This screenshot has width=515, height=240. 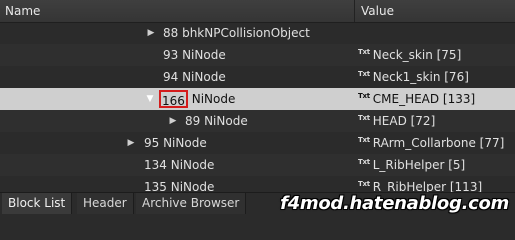 What do you see at coordinates (257, 165) in the screenshot?
I see `tree-row: 134 NiNode Txt L_RibHelper [5]` at bounding box center [257, 165].